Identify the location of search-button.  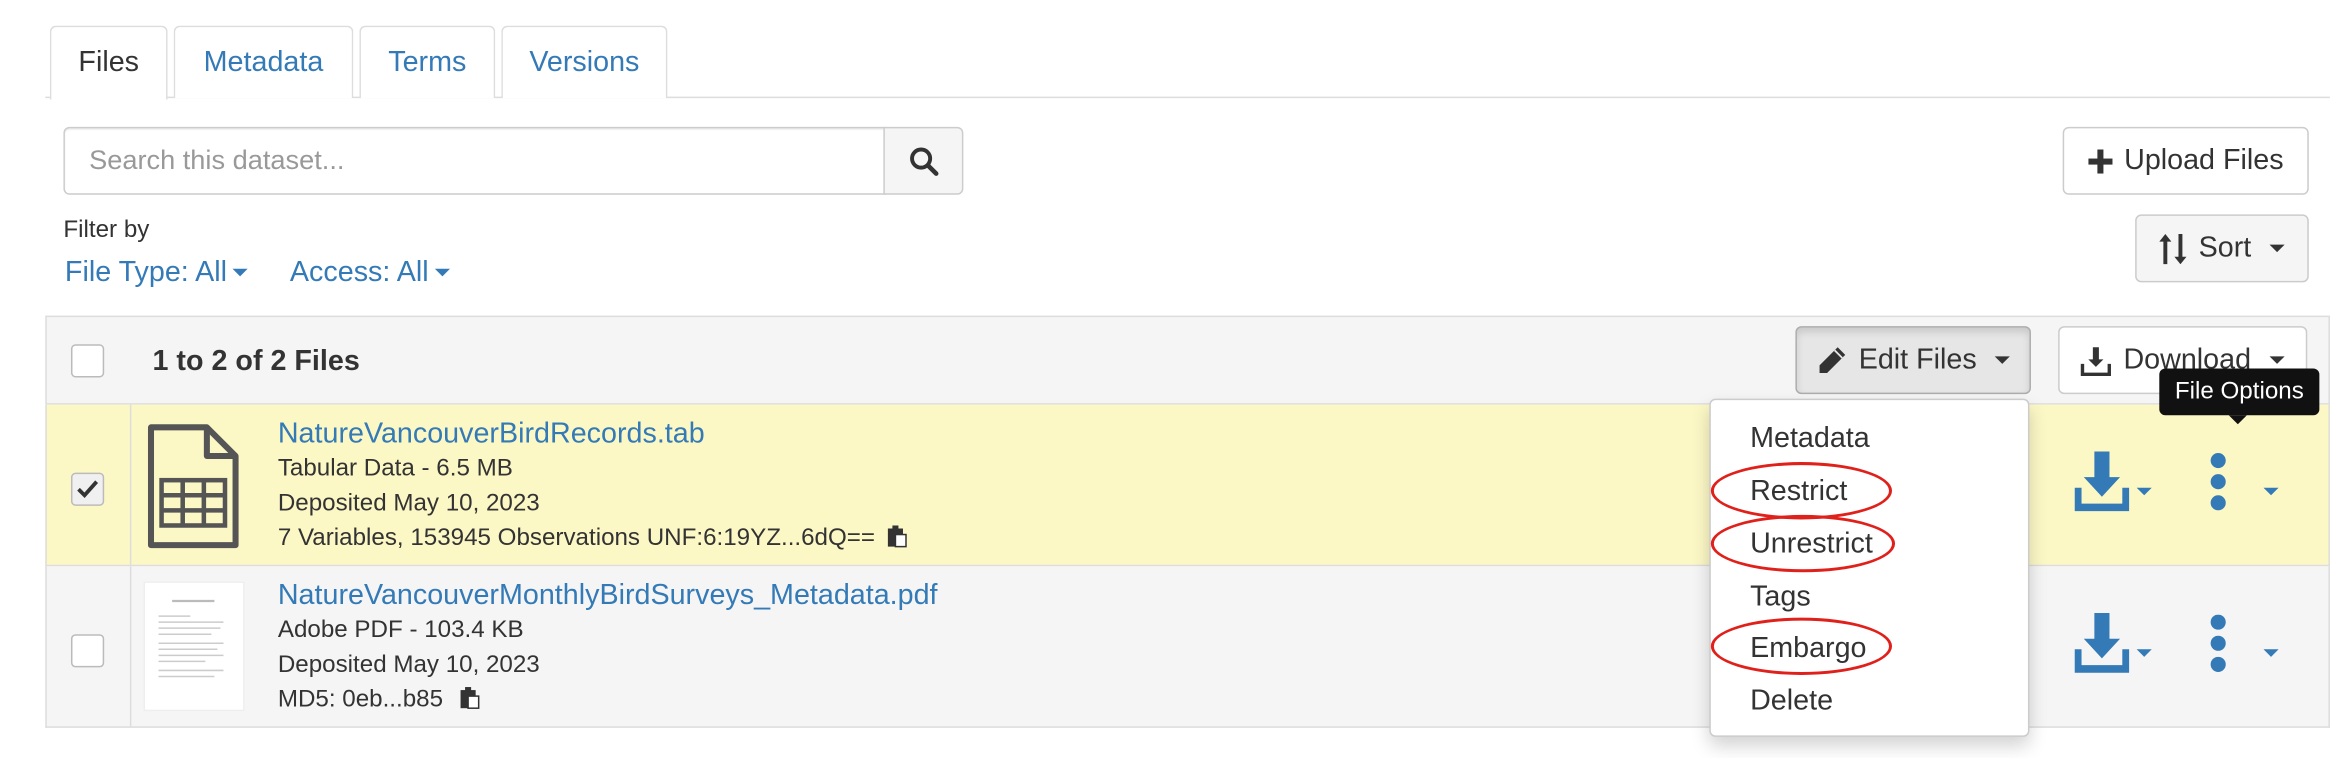
(923, 160).